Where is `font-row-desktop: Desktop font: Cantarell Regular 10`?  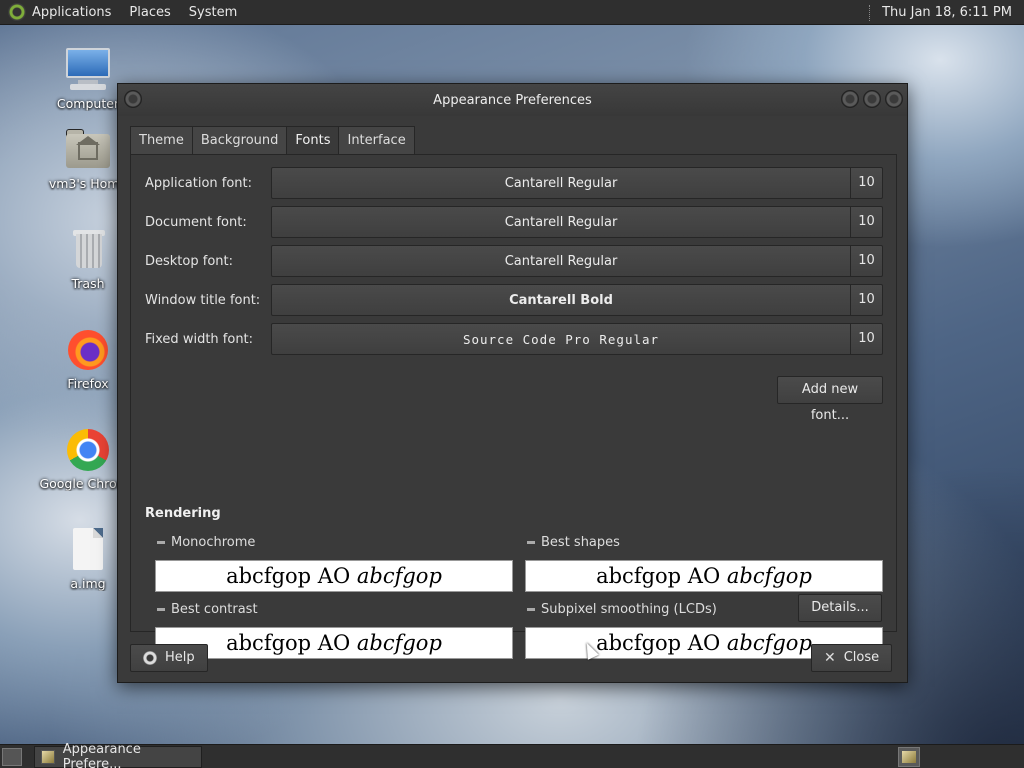
font-row-desktop: Desktop font: Cantarell Regular 10 is located at coordinates (515, 261).